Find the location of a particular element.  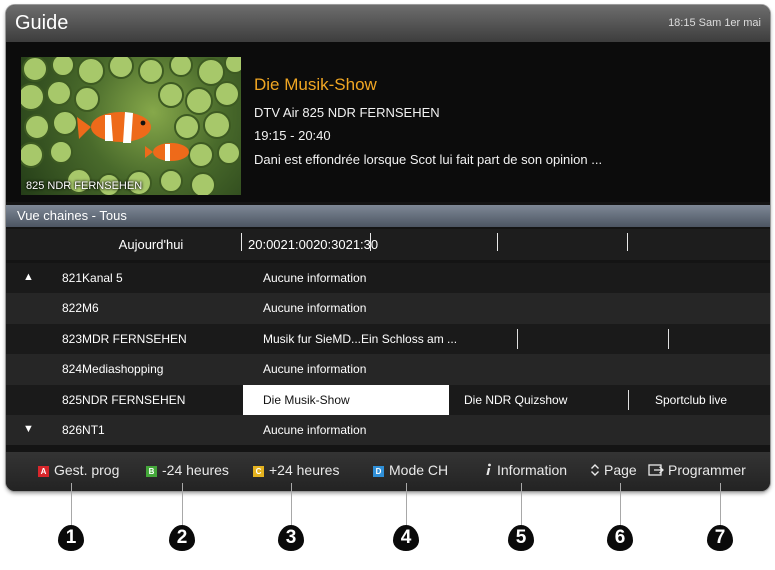

programmer-button: Programmer is located at coordinates (697, 470).